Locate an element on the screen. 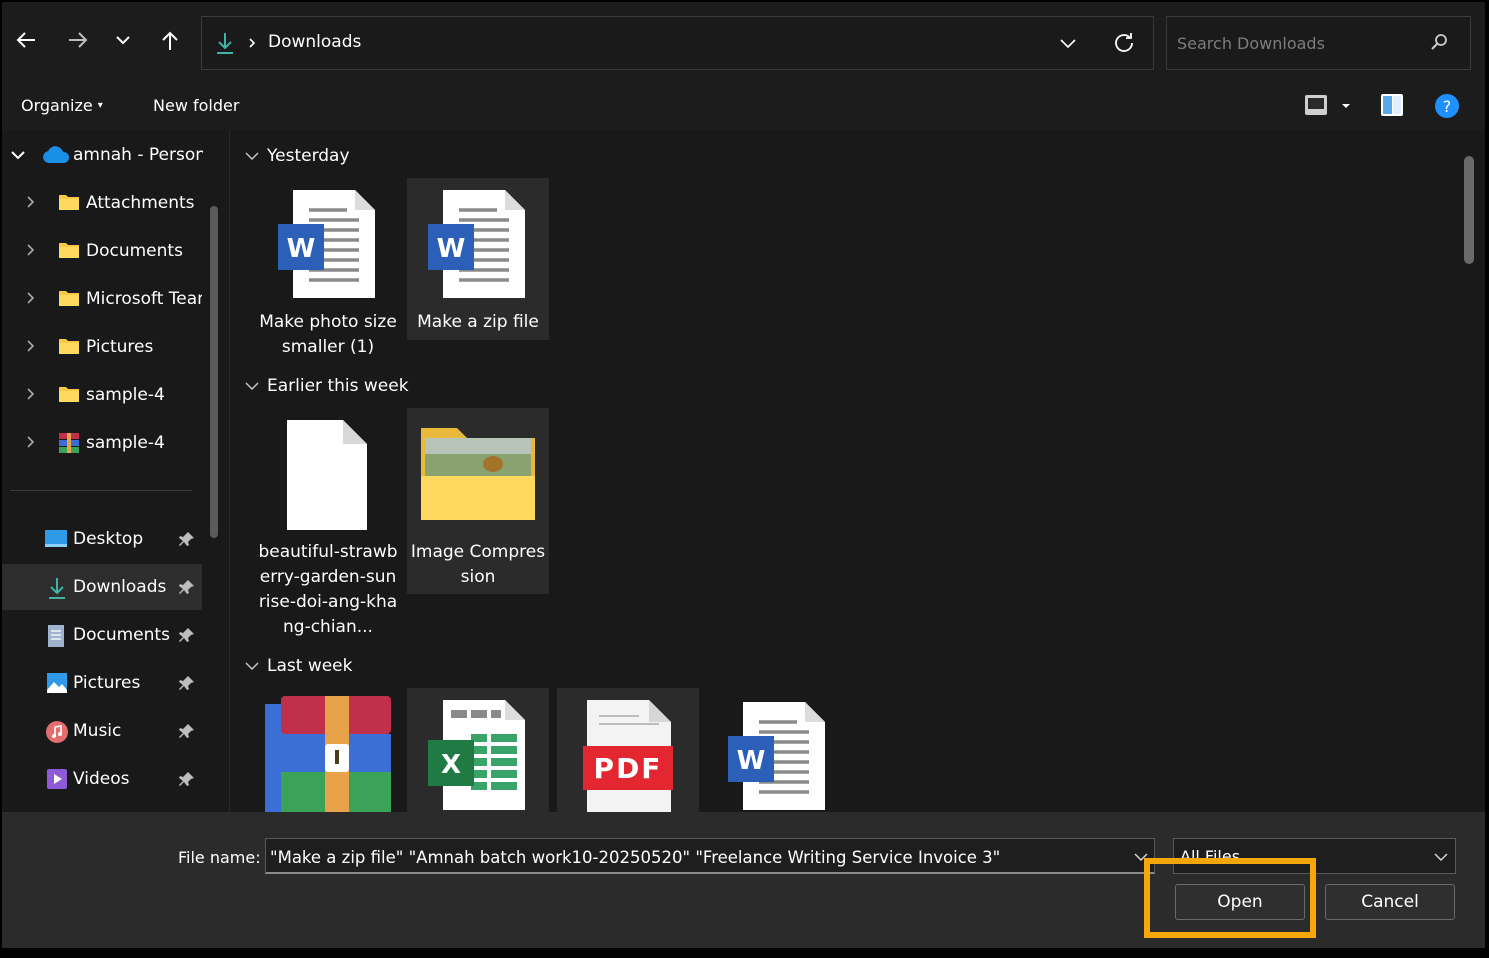 The width and height of the screenshot is (1489, 958). nav-label: Attachments is located at coordinates (140, 203).